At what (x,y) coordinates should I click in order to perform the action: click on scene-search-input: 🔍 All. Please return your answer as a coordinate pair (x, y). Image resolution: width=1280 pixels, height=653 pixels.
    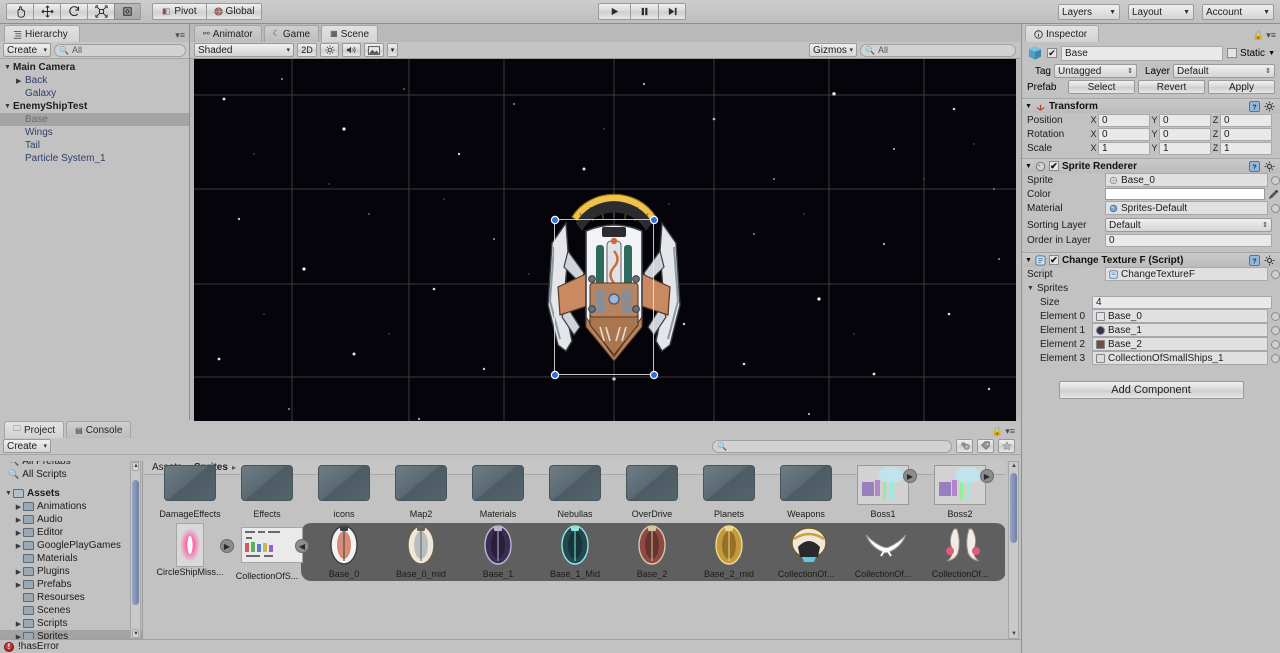
    Looking at the image, I should click on (938, 50).